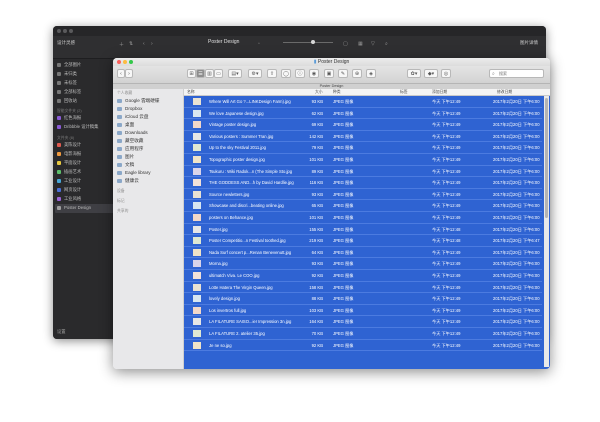  I want to click on file-thumbnail, so click(197, 333).